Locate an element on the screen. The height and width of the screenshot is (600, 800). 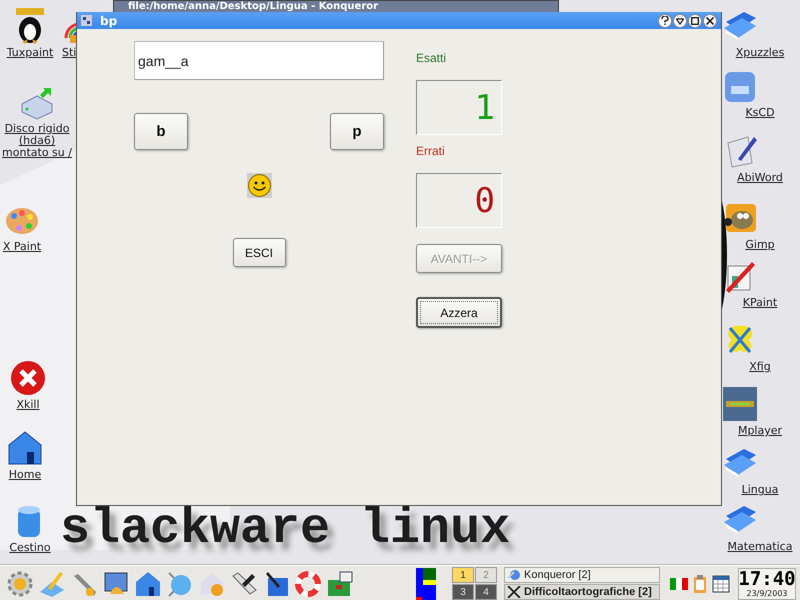
shade-icon is located at coordinates (680, 20).